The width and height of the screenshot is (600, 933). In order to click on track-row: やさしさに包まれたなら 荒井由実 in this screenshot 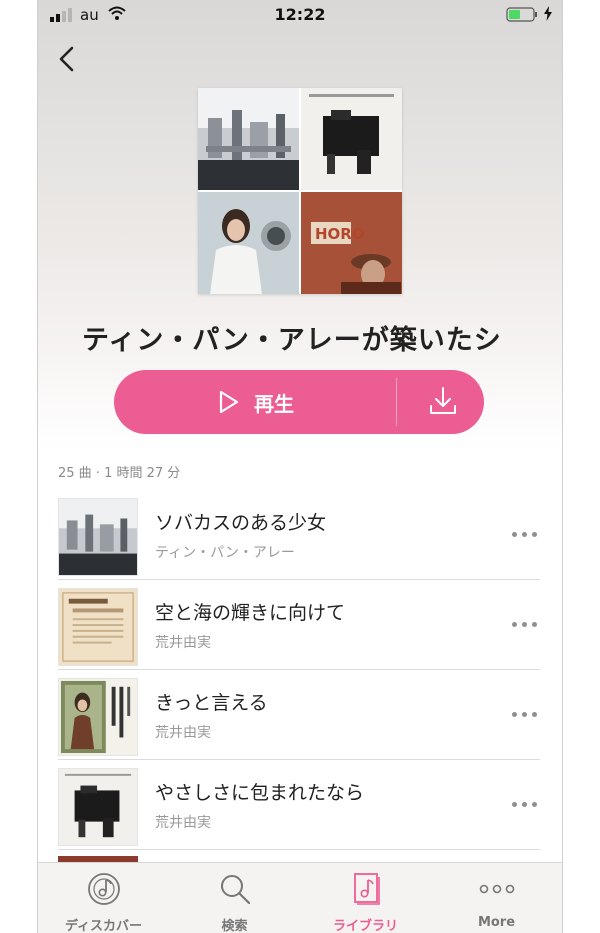, I will do `click(300, 805)`.